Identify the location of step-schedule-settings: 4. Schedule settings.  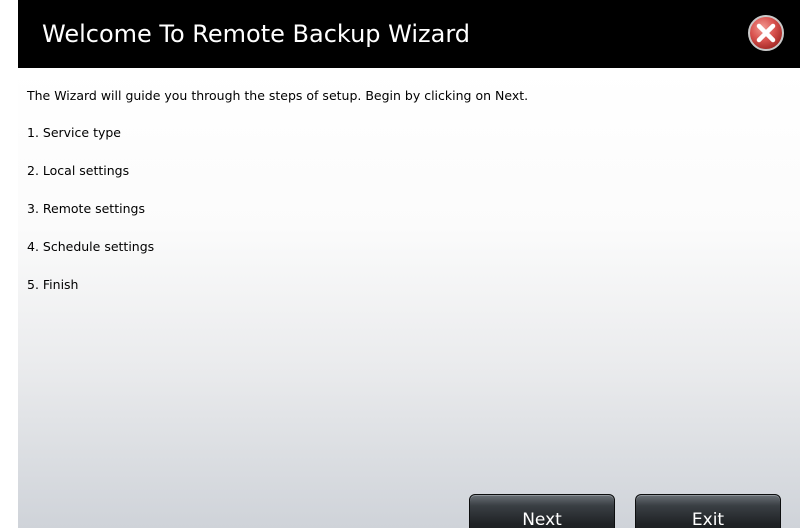
(91, 246).